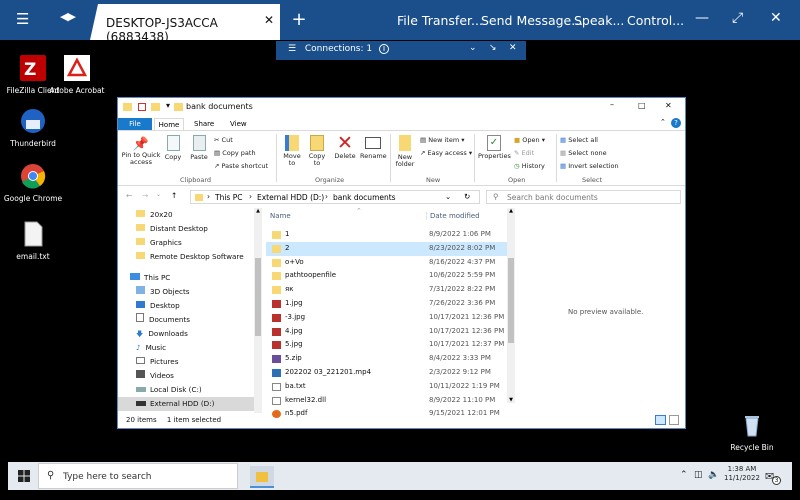 This screenshot has width=800, height=500. What do you see at coordinates (238, 124) in the screenshot?
I see `tab-view: View` at bounding box center [238, 124].